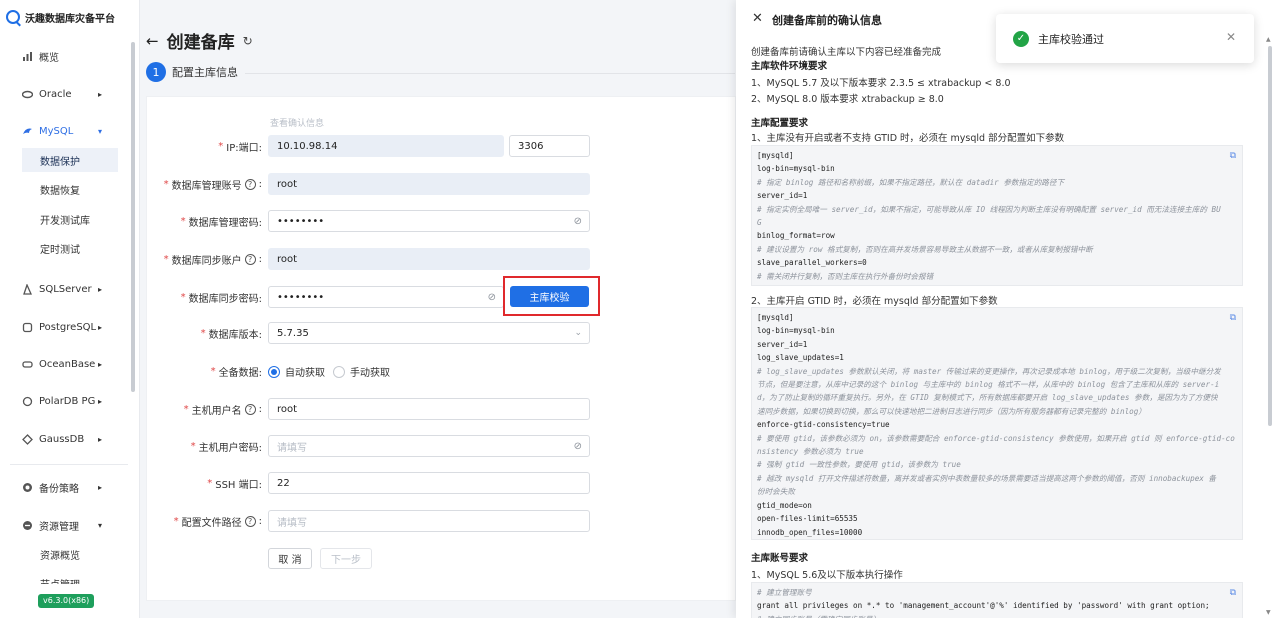  I want to click on oceanbase-icon, so click(27, 364).